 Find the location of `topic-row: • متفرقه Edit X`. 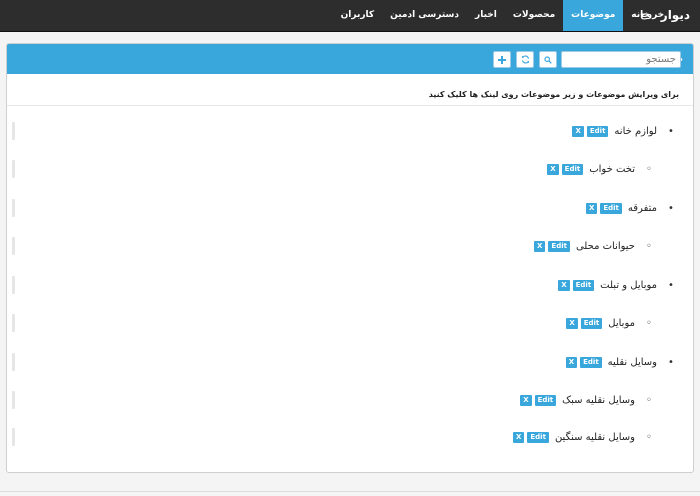

topic-row: • متفرقه Edit X is located at coordinates (350, 208).